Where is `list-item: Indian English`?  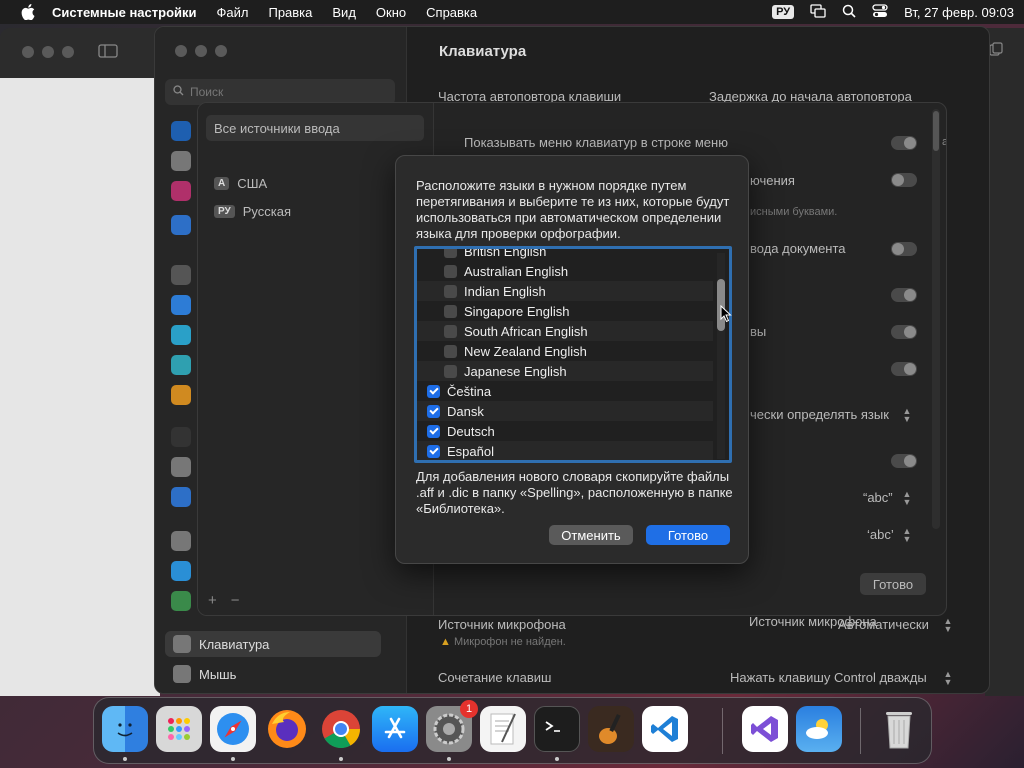 list-item: Indian English is located at coordinates (565, 291).